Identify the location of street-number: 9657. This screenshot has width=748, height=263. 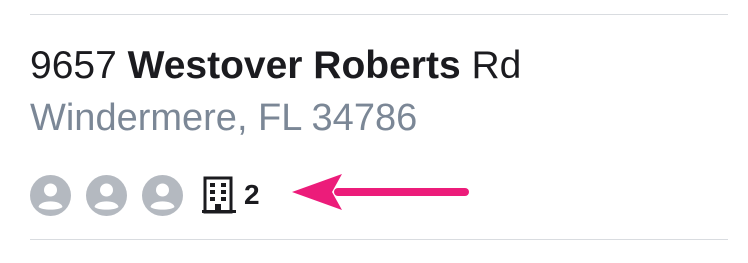
(73, 65).